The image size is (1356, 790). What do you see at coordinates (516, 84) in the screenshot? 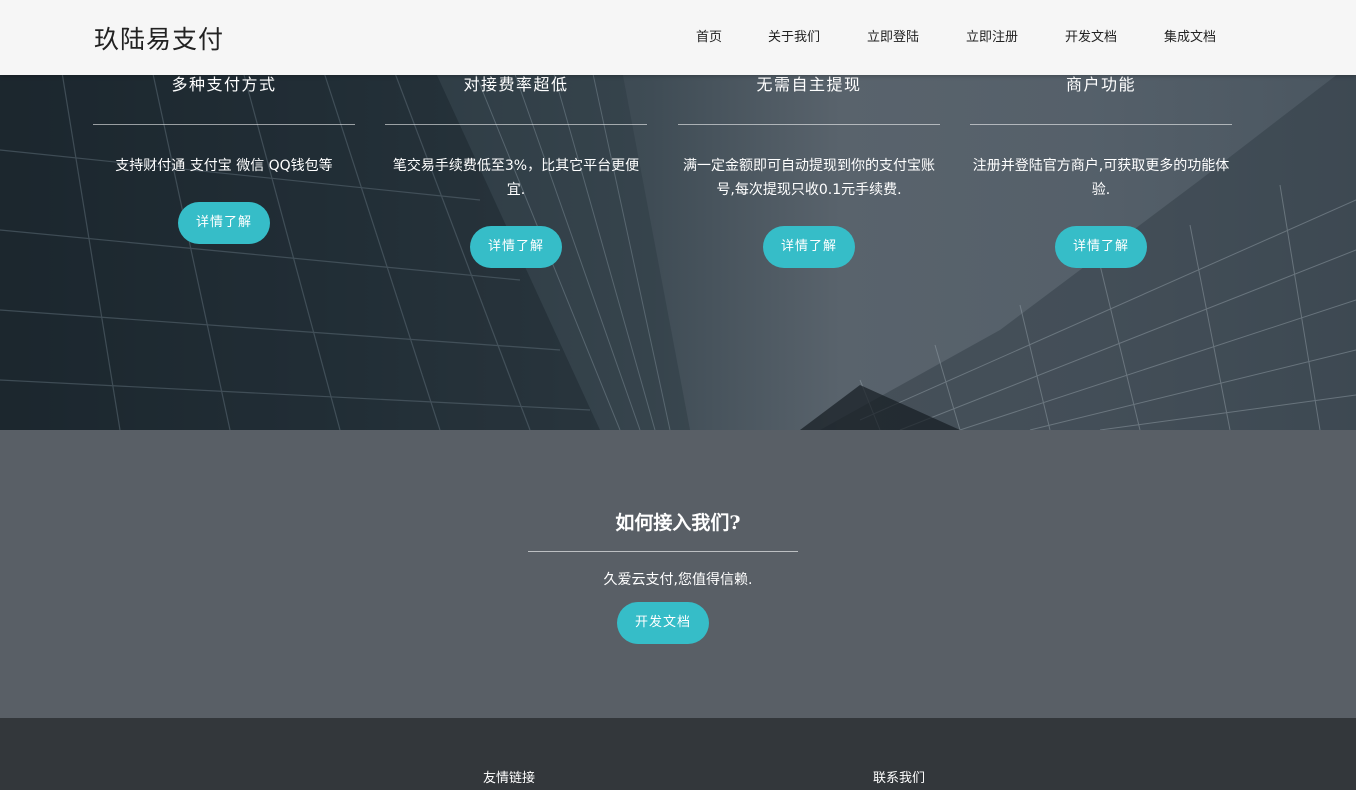
I see `feature-title: 对接费率超低` at bounding box center [516, 84].